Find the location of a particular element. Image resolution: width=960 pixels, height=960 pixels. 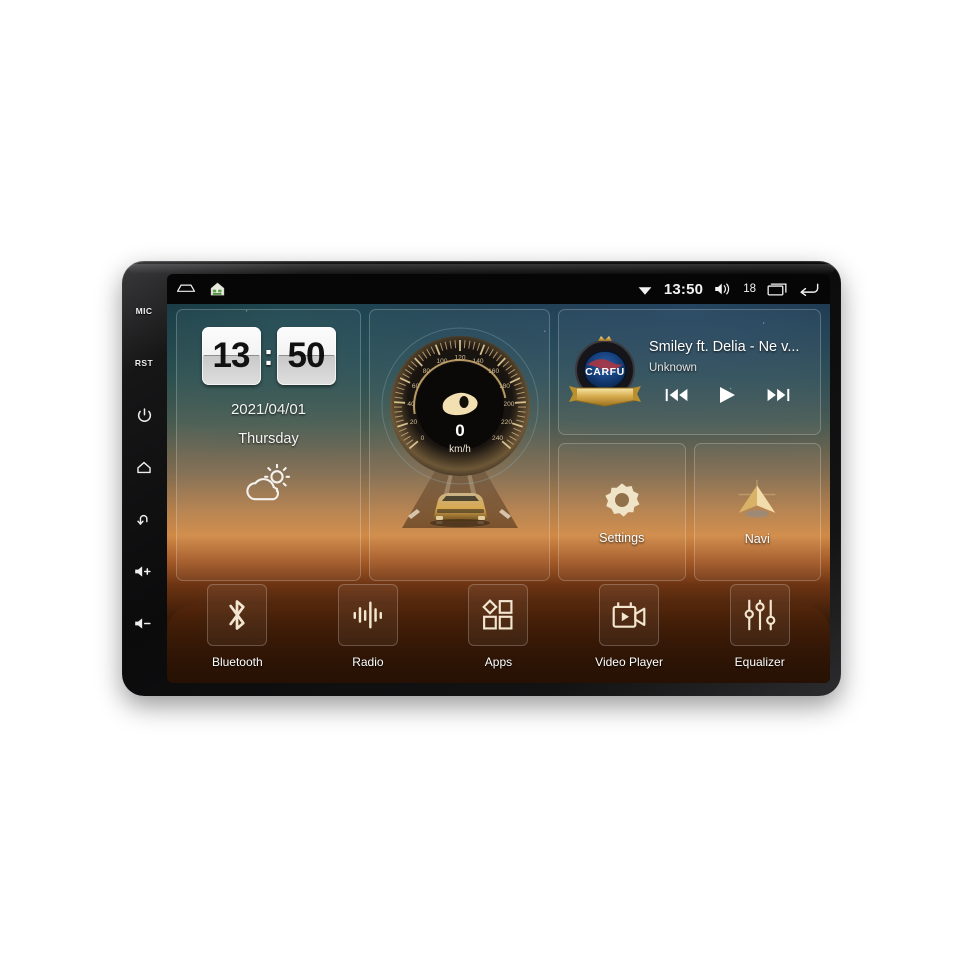

bluetooth-icon is located at coordinates (237, 615).